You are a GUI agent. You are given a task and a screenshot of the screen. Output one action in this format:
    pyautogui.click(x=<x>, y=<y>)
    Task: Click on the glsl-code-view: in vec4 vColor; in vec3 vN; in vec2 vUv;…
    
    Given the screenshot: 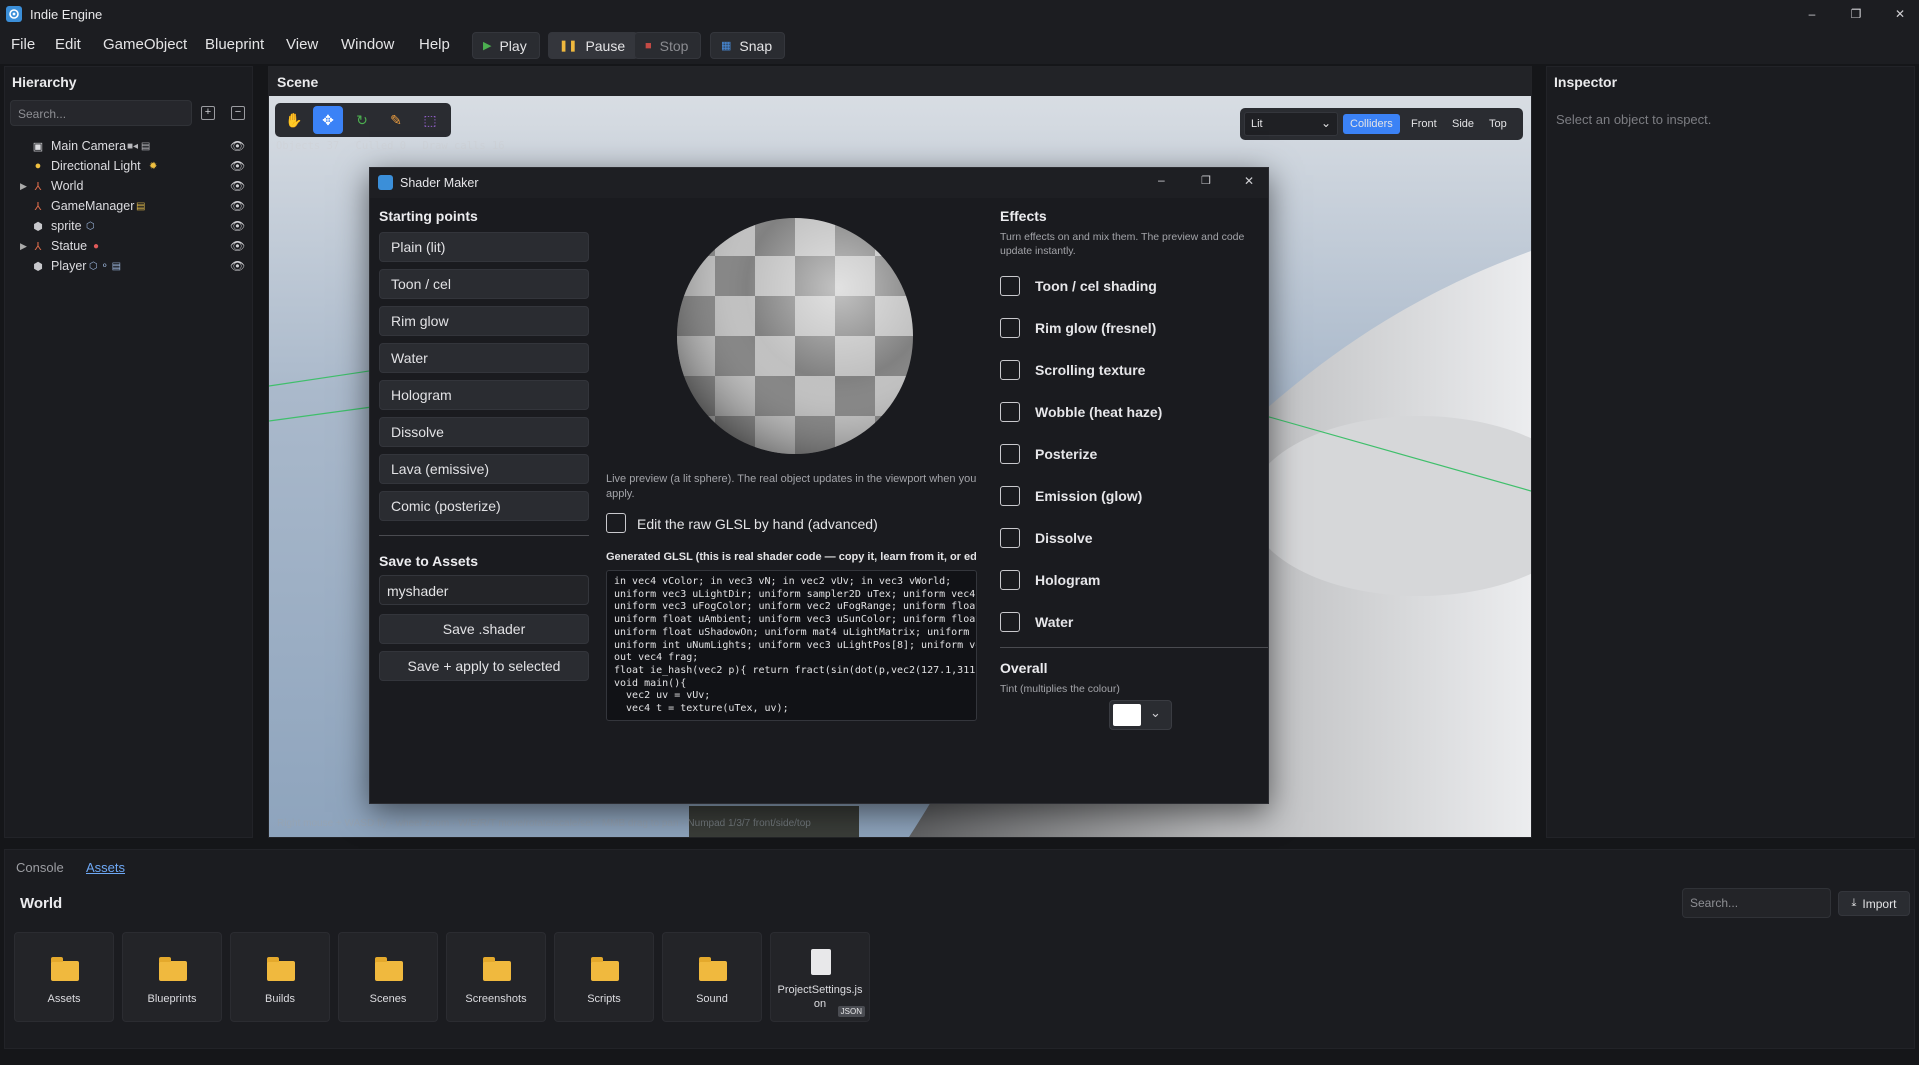 What is the action you would take?
    pyautogui.click(x=791, y=645)
    